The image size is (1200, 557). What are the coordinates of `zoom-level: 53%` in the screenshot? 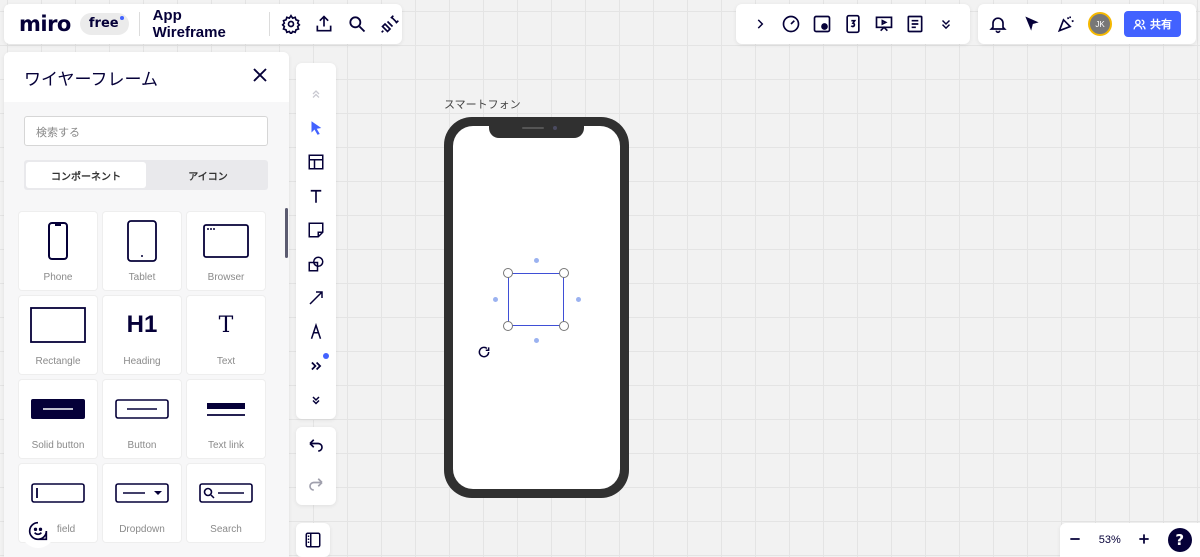 It's located at (1110, 540).